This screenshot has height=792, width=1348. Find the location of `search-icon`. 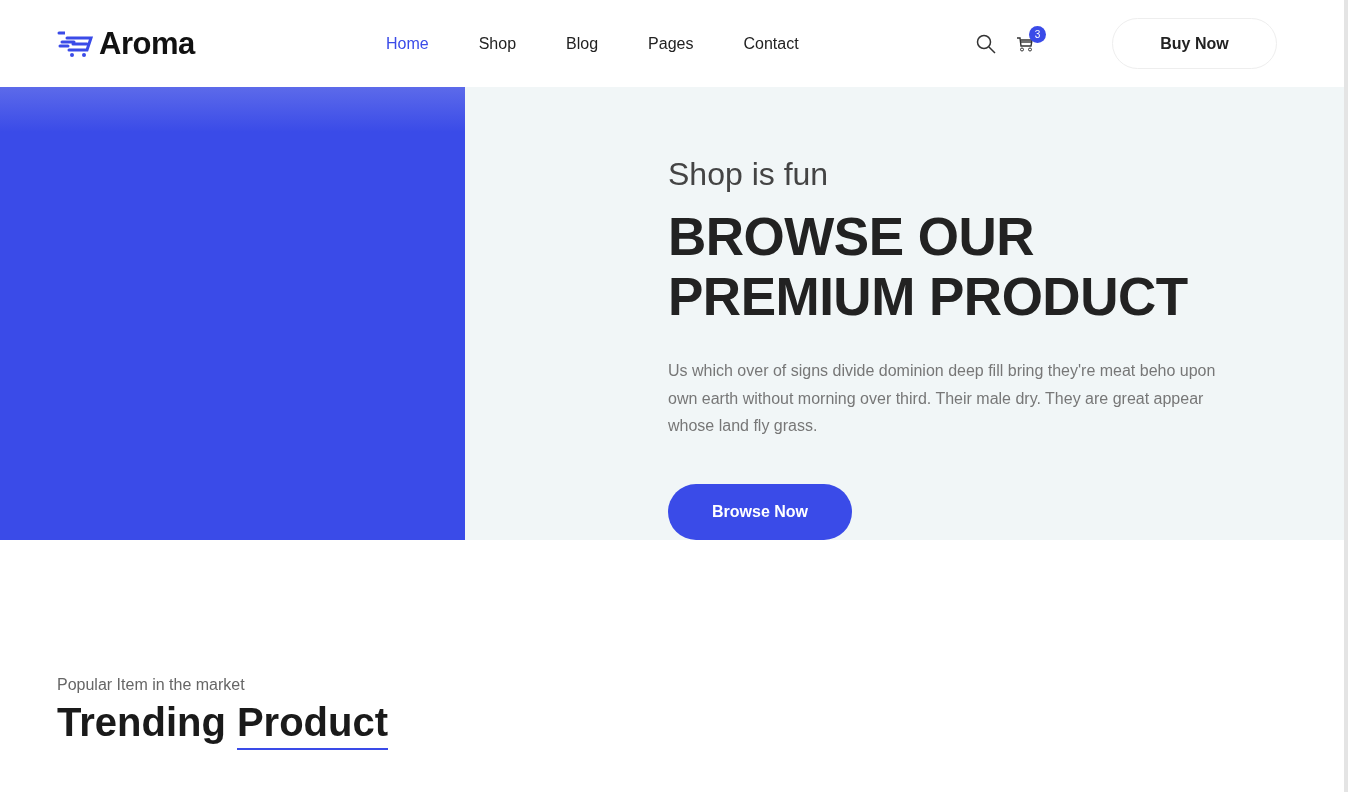

search-icon is located at coordinates (986, 43).